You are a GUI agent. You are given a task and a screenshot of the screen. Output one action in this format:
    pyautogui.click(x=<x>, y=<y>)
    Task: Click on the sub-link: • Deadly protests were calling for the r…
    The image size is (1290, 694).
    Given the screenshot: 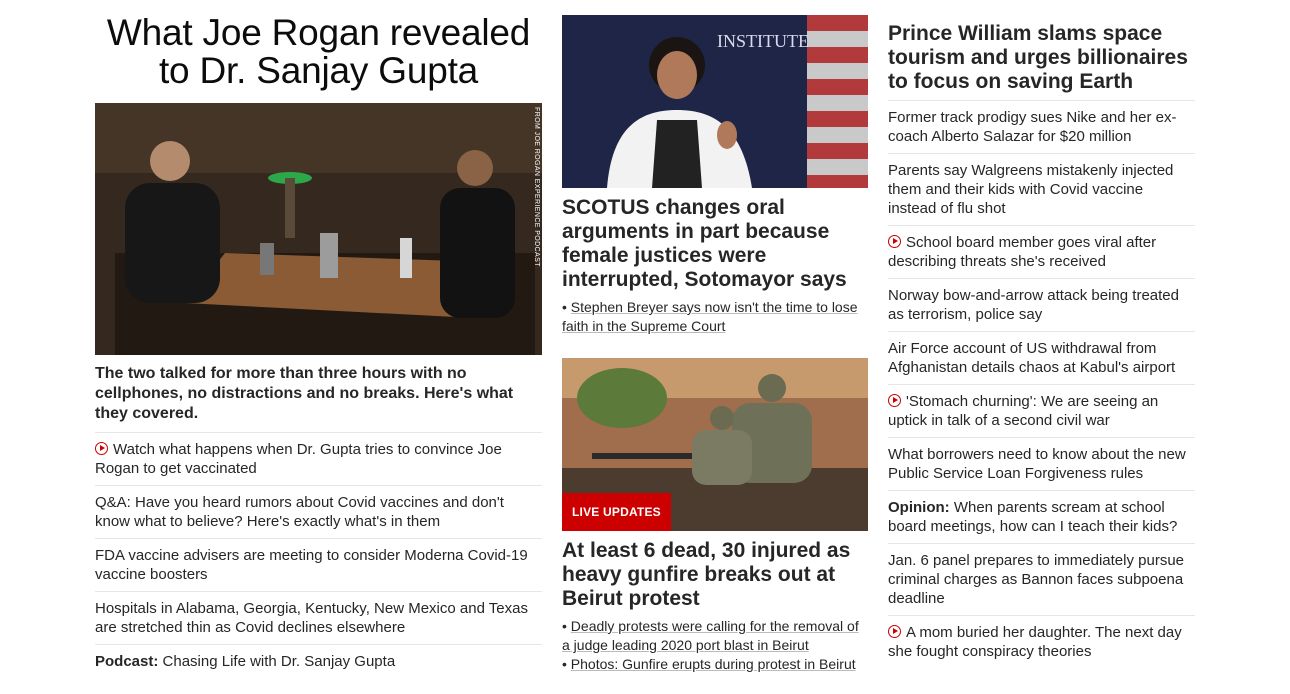 What is the action you would take?
    pyautogui.click(x=715, y=636)
    